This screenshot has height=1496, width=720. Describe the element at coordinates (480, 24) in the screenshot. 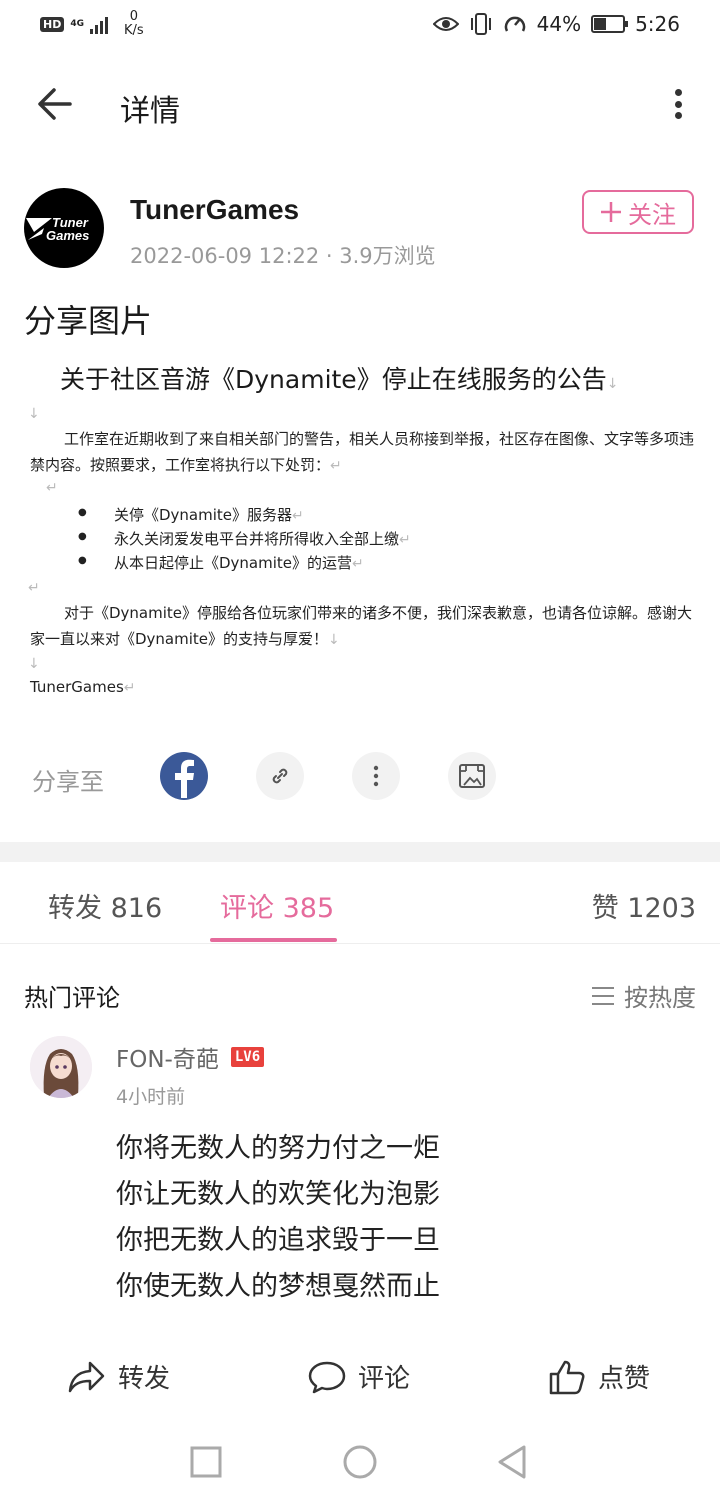

I see `vibrate-icon` at that location.